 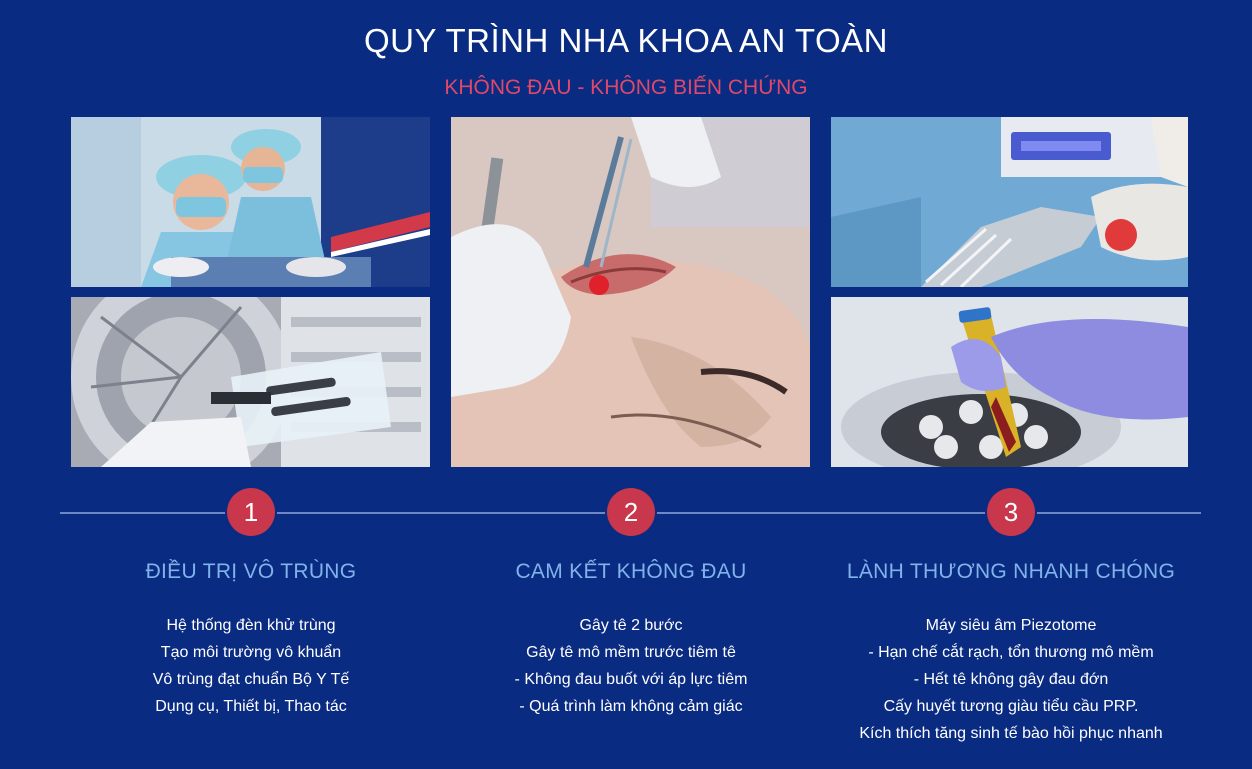 What do you see at coordinates (631, 625) in the screenshot?
I see `step-2-line: Gây tê 2 bước` at bounding box center [631, 625].